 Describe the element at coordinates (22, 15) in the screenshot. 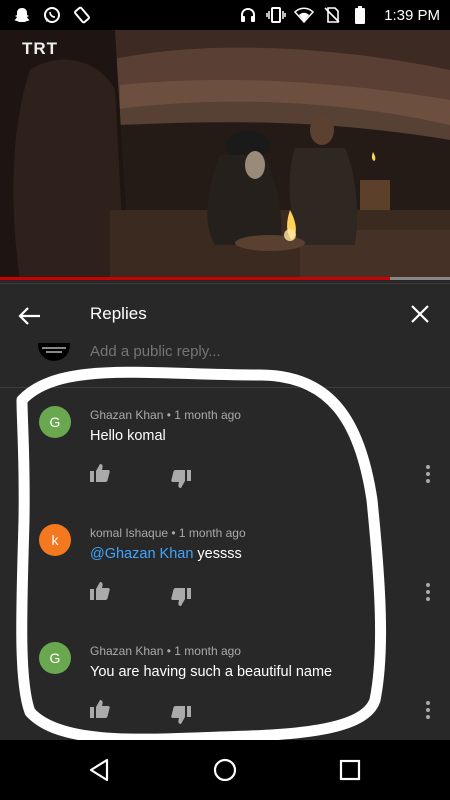

I see `snapchat-icon` at that location.